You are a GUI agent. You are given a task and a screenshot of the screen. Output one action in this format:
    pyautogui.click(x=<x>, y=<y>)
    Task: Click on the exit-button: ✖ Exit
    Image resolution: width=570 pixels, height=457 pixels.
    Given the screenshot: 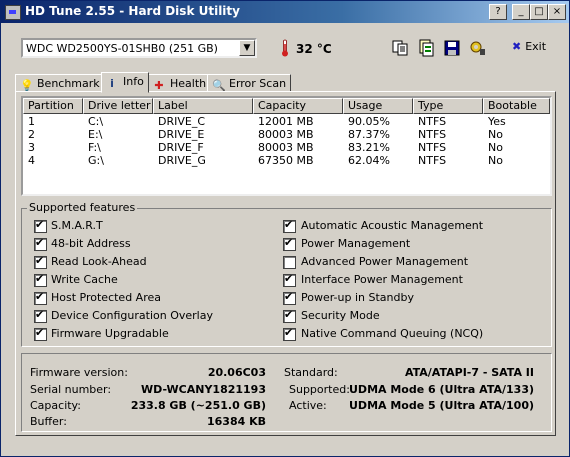 What is the action you would take?
    pyautogui.click(x=529, y=46)
    